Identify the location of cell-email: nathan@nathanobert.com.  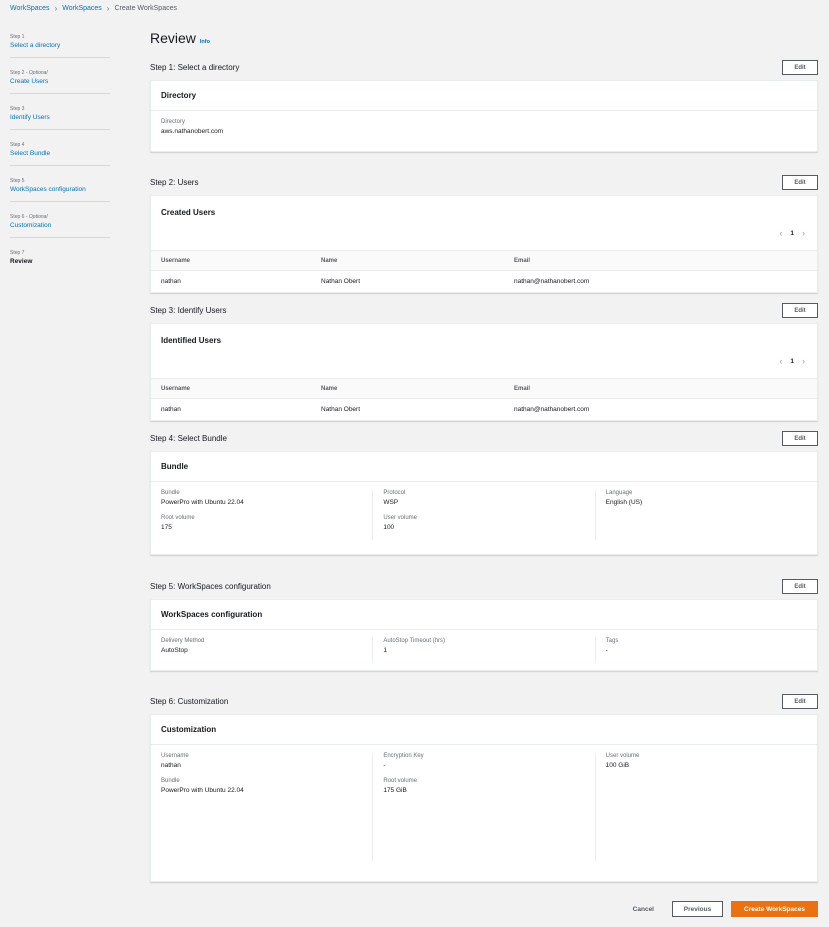
(552, 409).